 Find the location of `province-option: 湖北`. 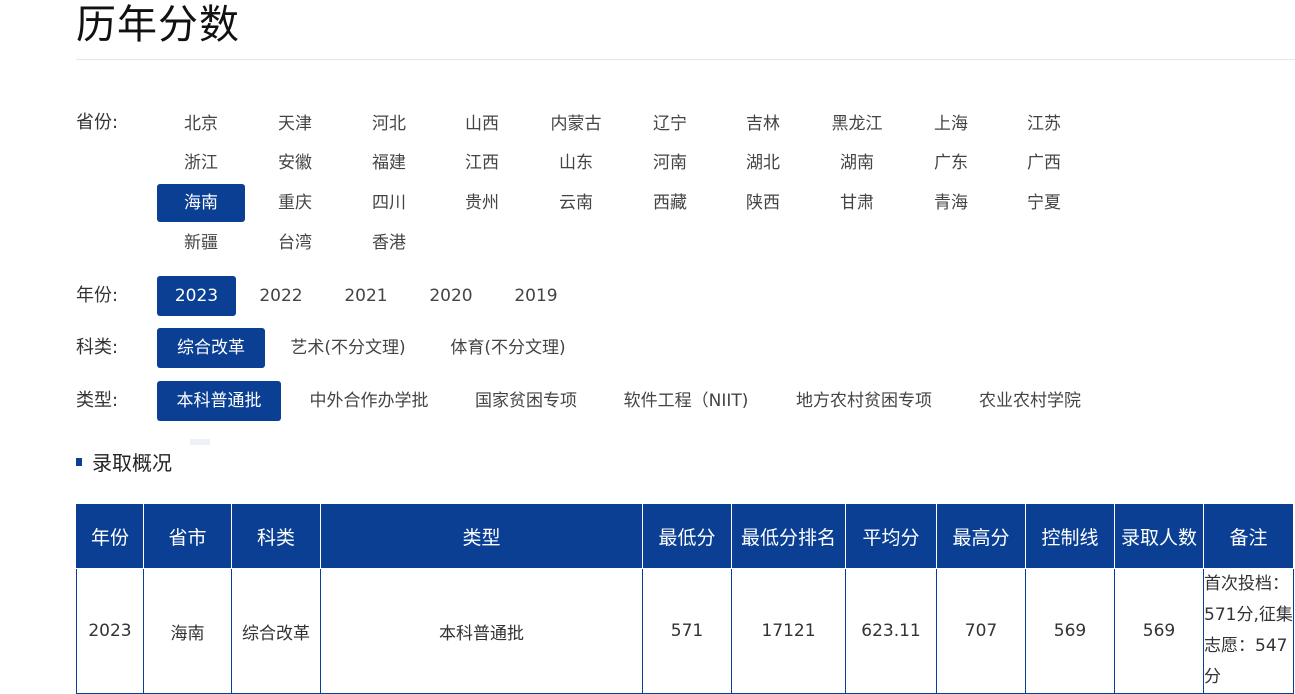

province-option: 湖北 is located at coordinates (763, 163).